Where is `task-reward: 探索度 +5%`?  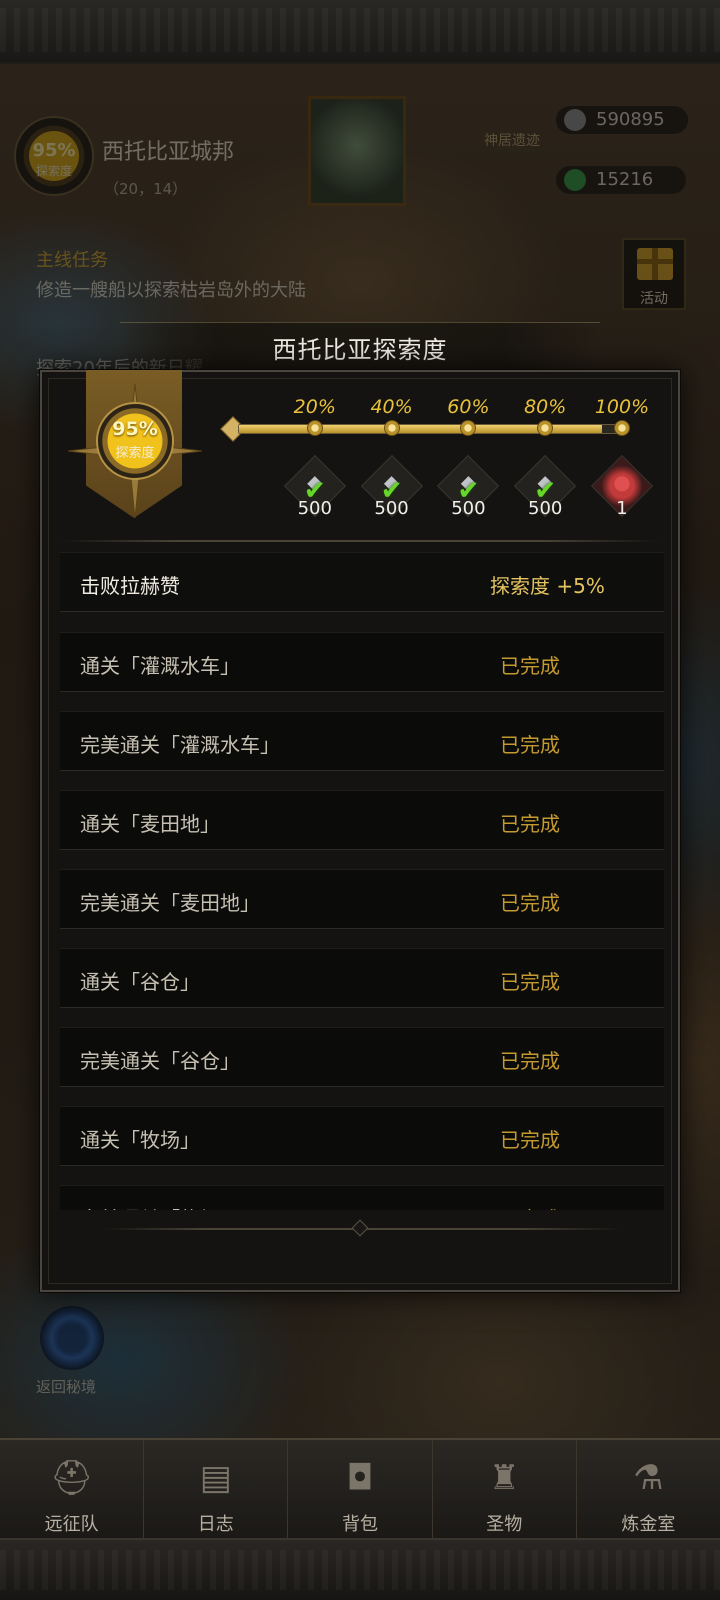 task-reward: 探索度 +5% is located at coordinates (547, 586).